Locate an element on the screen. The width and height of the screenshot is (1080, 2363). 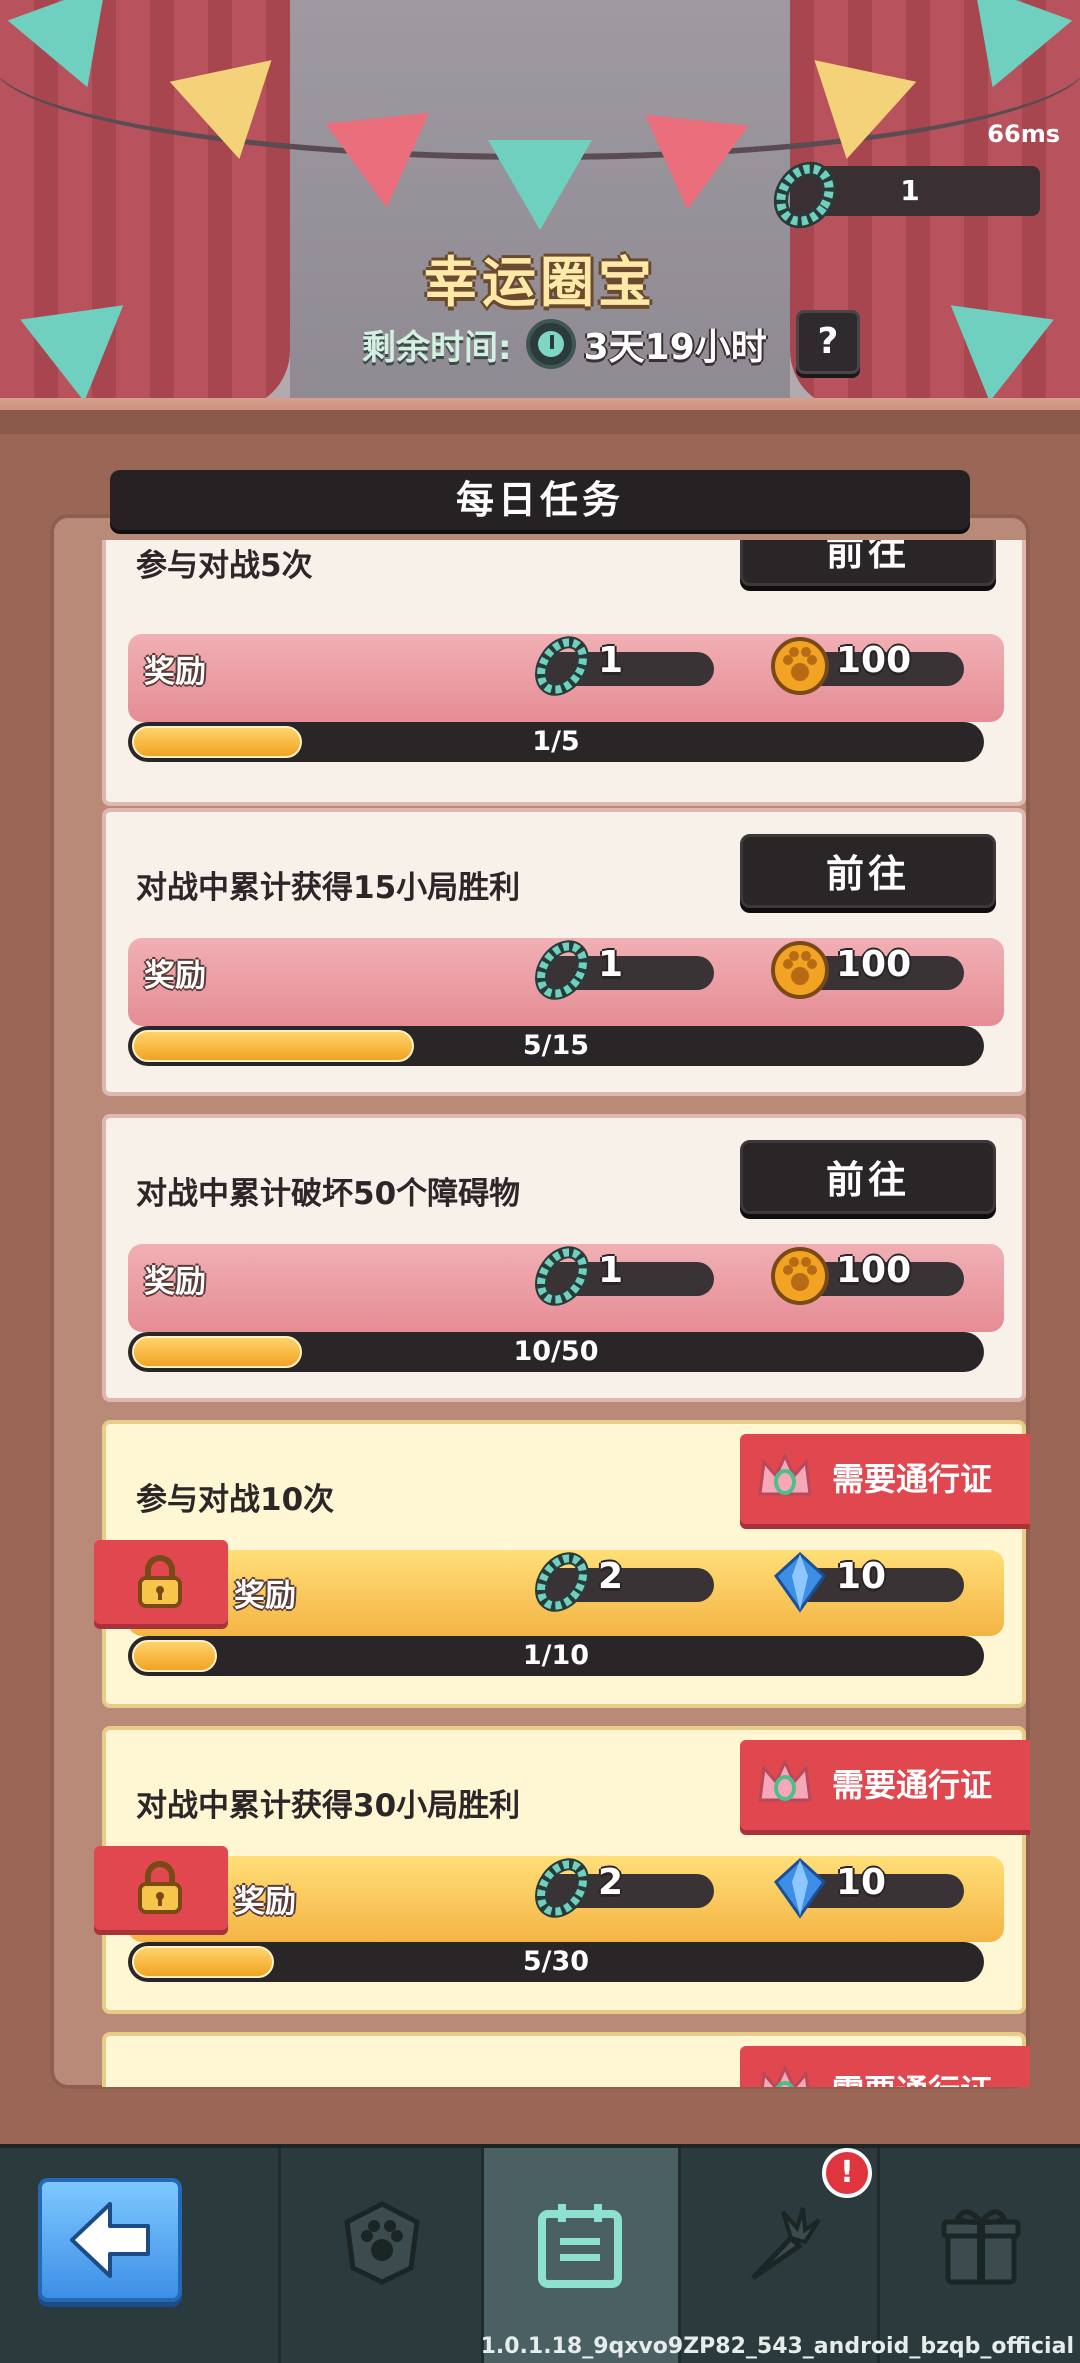
task-progress-bar: 1/5 is located at coordinates (556, 742).